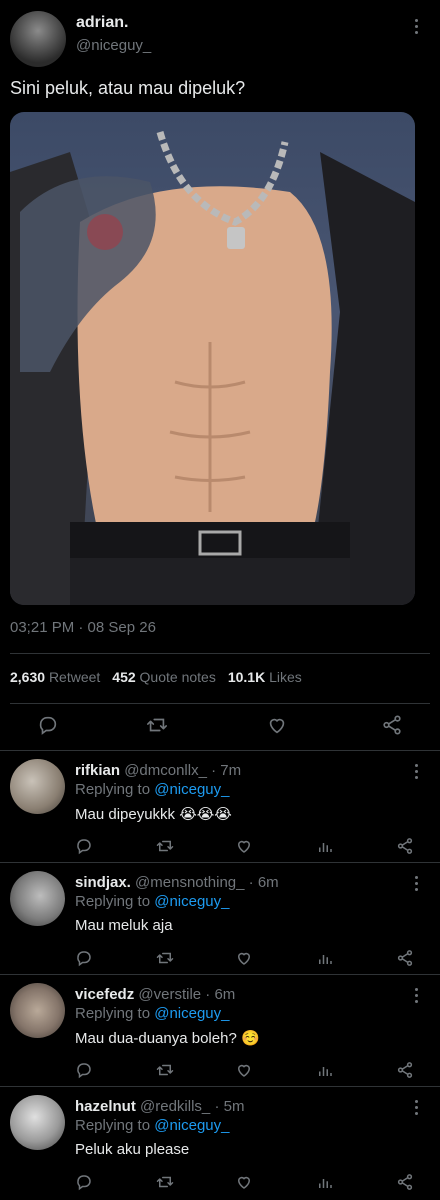 This screenshot has width=440, height=1200. I want to click on reply-time: · 7m, so click(226, 770).